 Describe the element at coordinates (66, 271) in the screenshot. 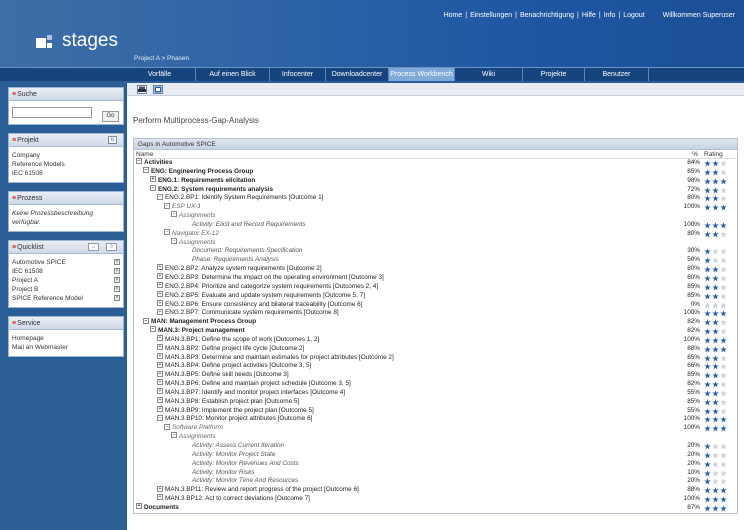

I see `quicklist-item: IEC 61508 ×` at that location.